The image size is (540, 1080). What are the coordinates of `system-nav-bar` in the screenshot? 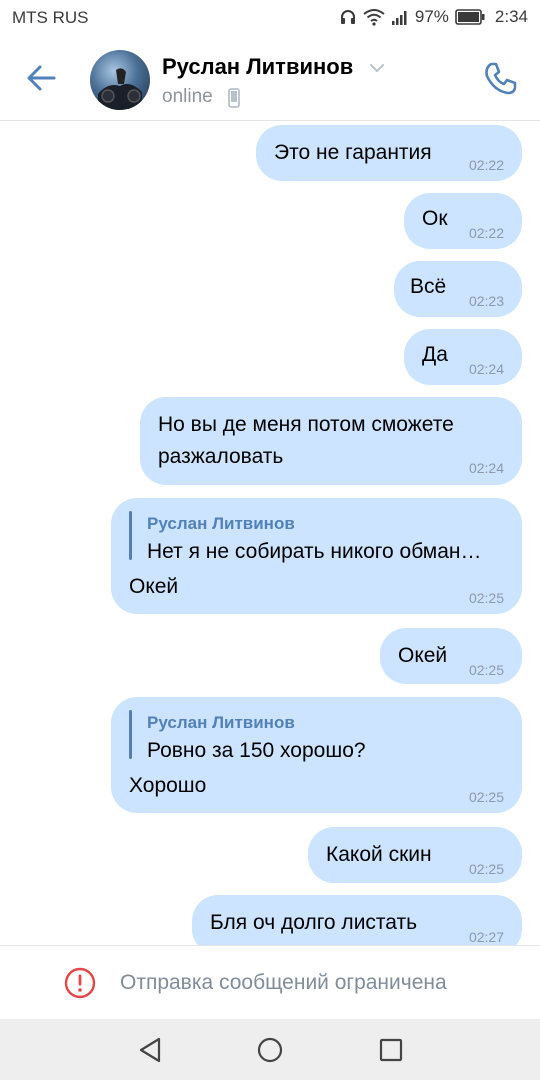 It's located at (270, 1049).